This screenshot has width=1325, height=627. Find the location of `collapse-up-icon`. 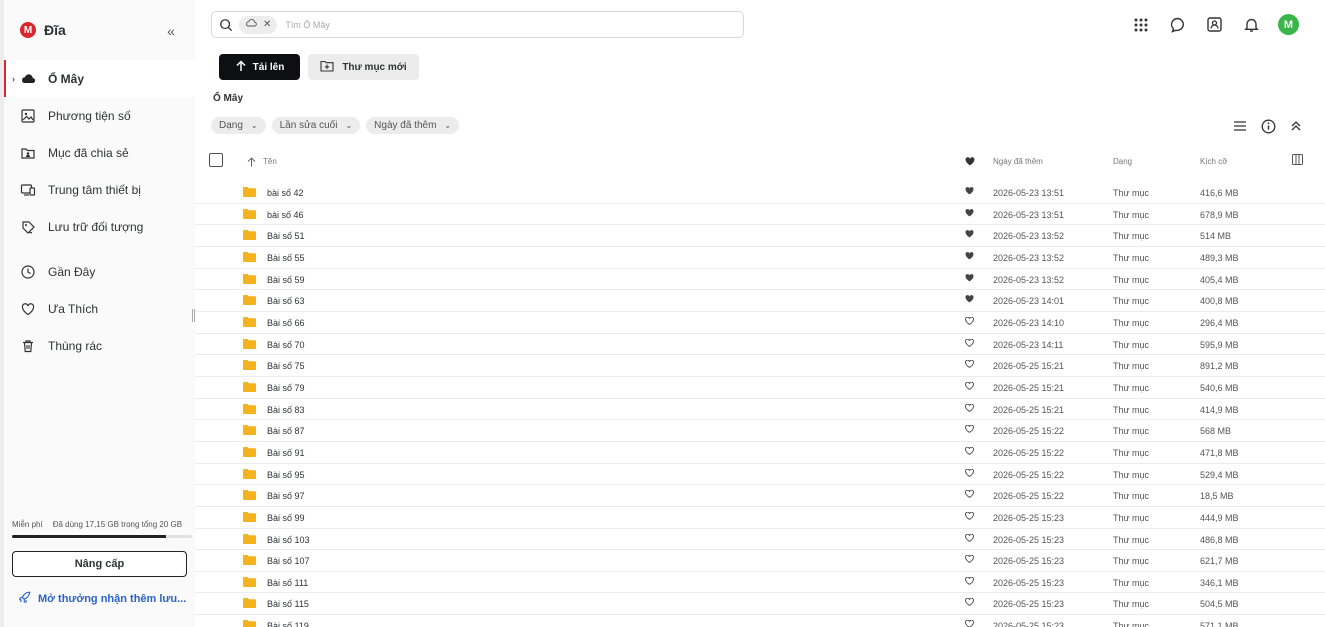

collapse-up-icon is located at coordinates (1296, 126).